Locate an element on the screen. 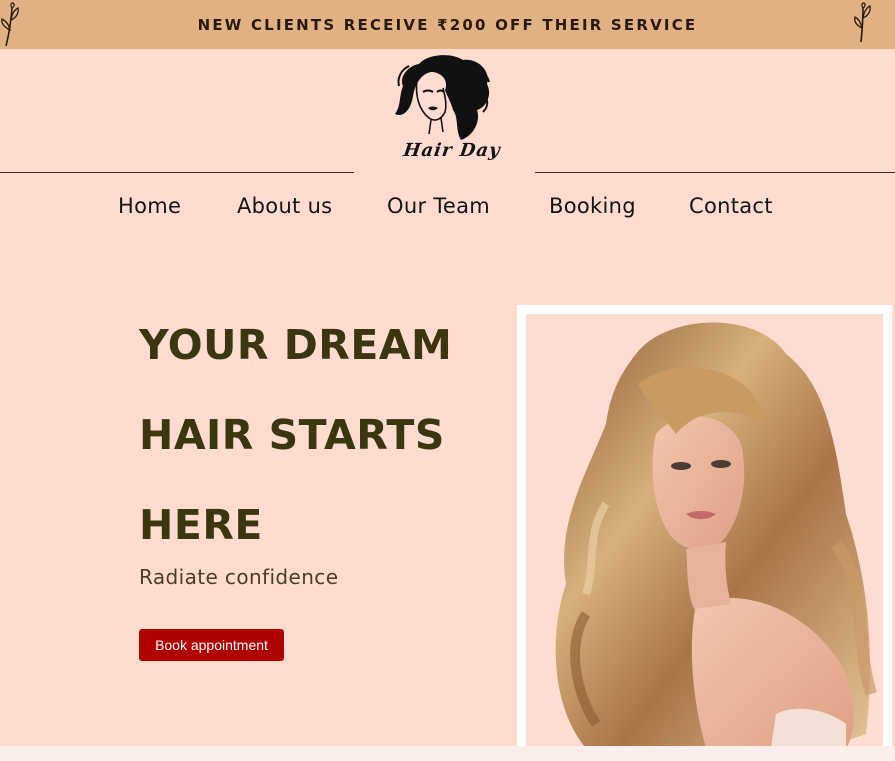 The height and width of the screenshot is (761, 895). hero-title-line-1: YOUR DREAM is located at coordinates (296, 345).